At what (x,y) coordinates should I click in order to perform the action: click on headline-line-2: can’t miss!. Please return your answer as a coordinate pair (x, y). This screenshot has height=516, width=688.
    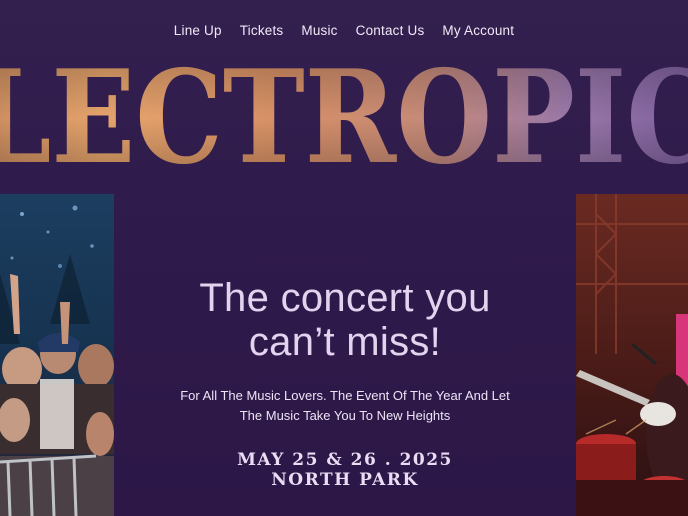
    Looking at the image, I should click on (345, 342).